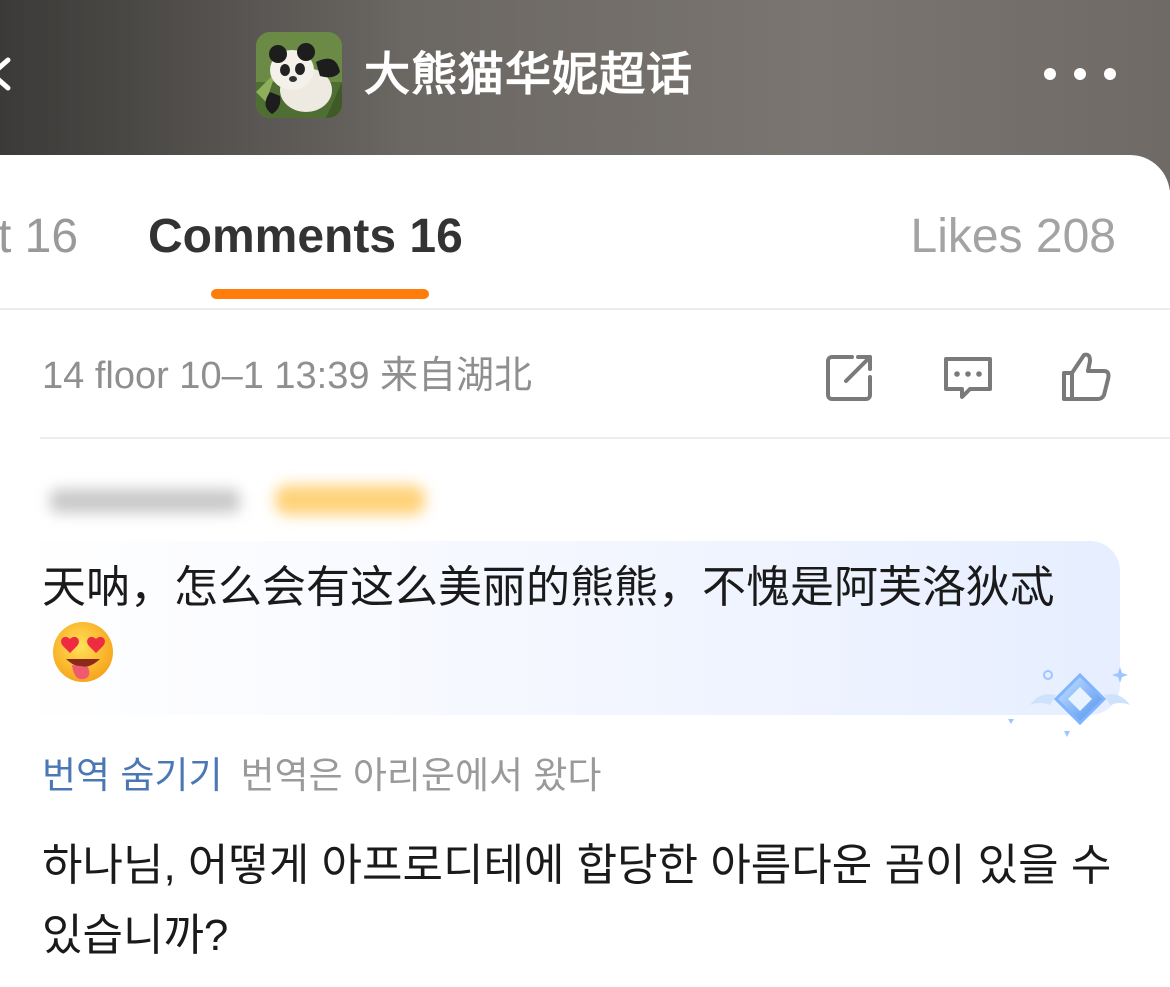 The image size is (1170, 987). What do you see at coordinates (39, 237) in the screenshot?
I see `tab-repost: t 16` at bounding box center [39, 237].